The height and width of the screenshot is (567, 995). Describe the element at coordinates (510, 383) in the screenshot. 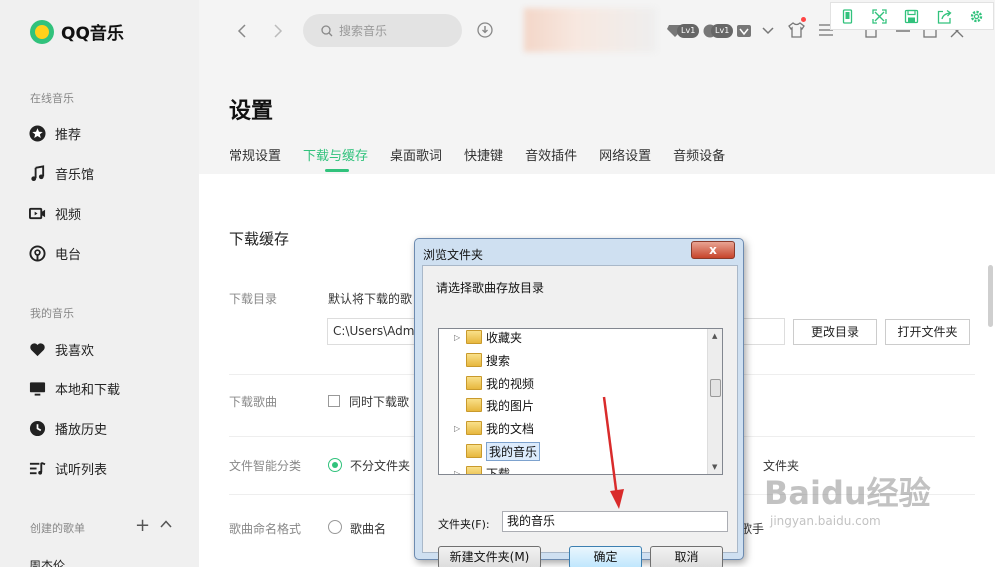

I see `tree-item-label: 我的视频` at that location.